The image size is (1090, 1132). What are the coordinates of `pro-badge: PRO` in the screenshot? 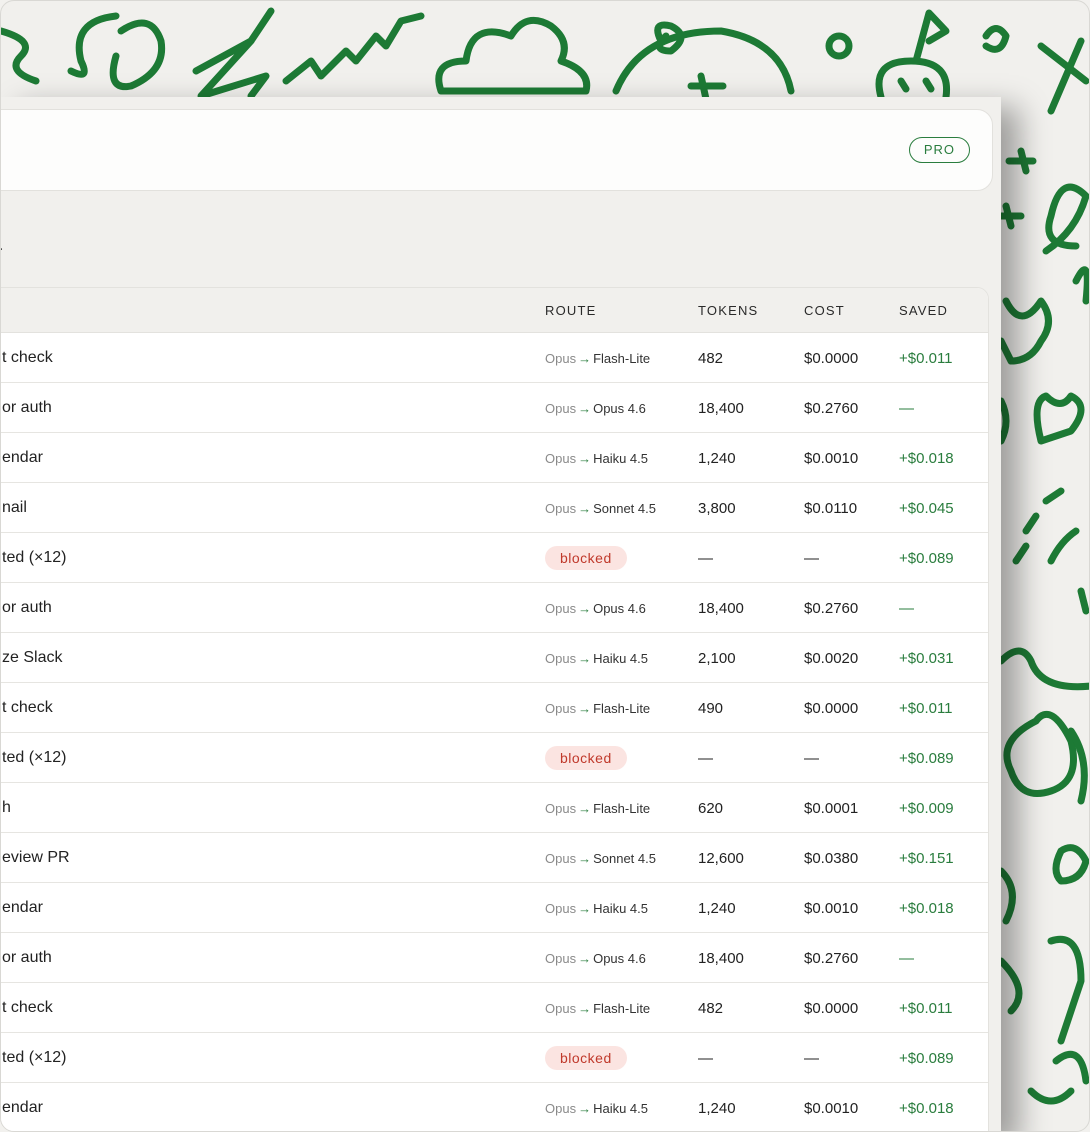 It's located at (939, 150).